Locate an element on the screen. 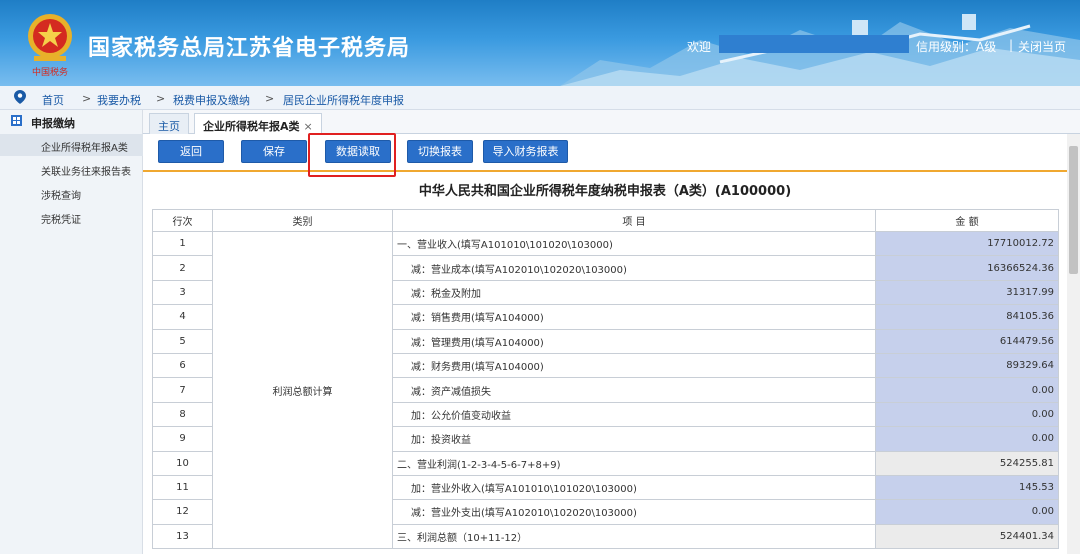 The height and width of the screenshot is (554, 1080). sidebar-item-label: 完税凭证 is located at coordinates (61, 220).